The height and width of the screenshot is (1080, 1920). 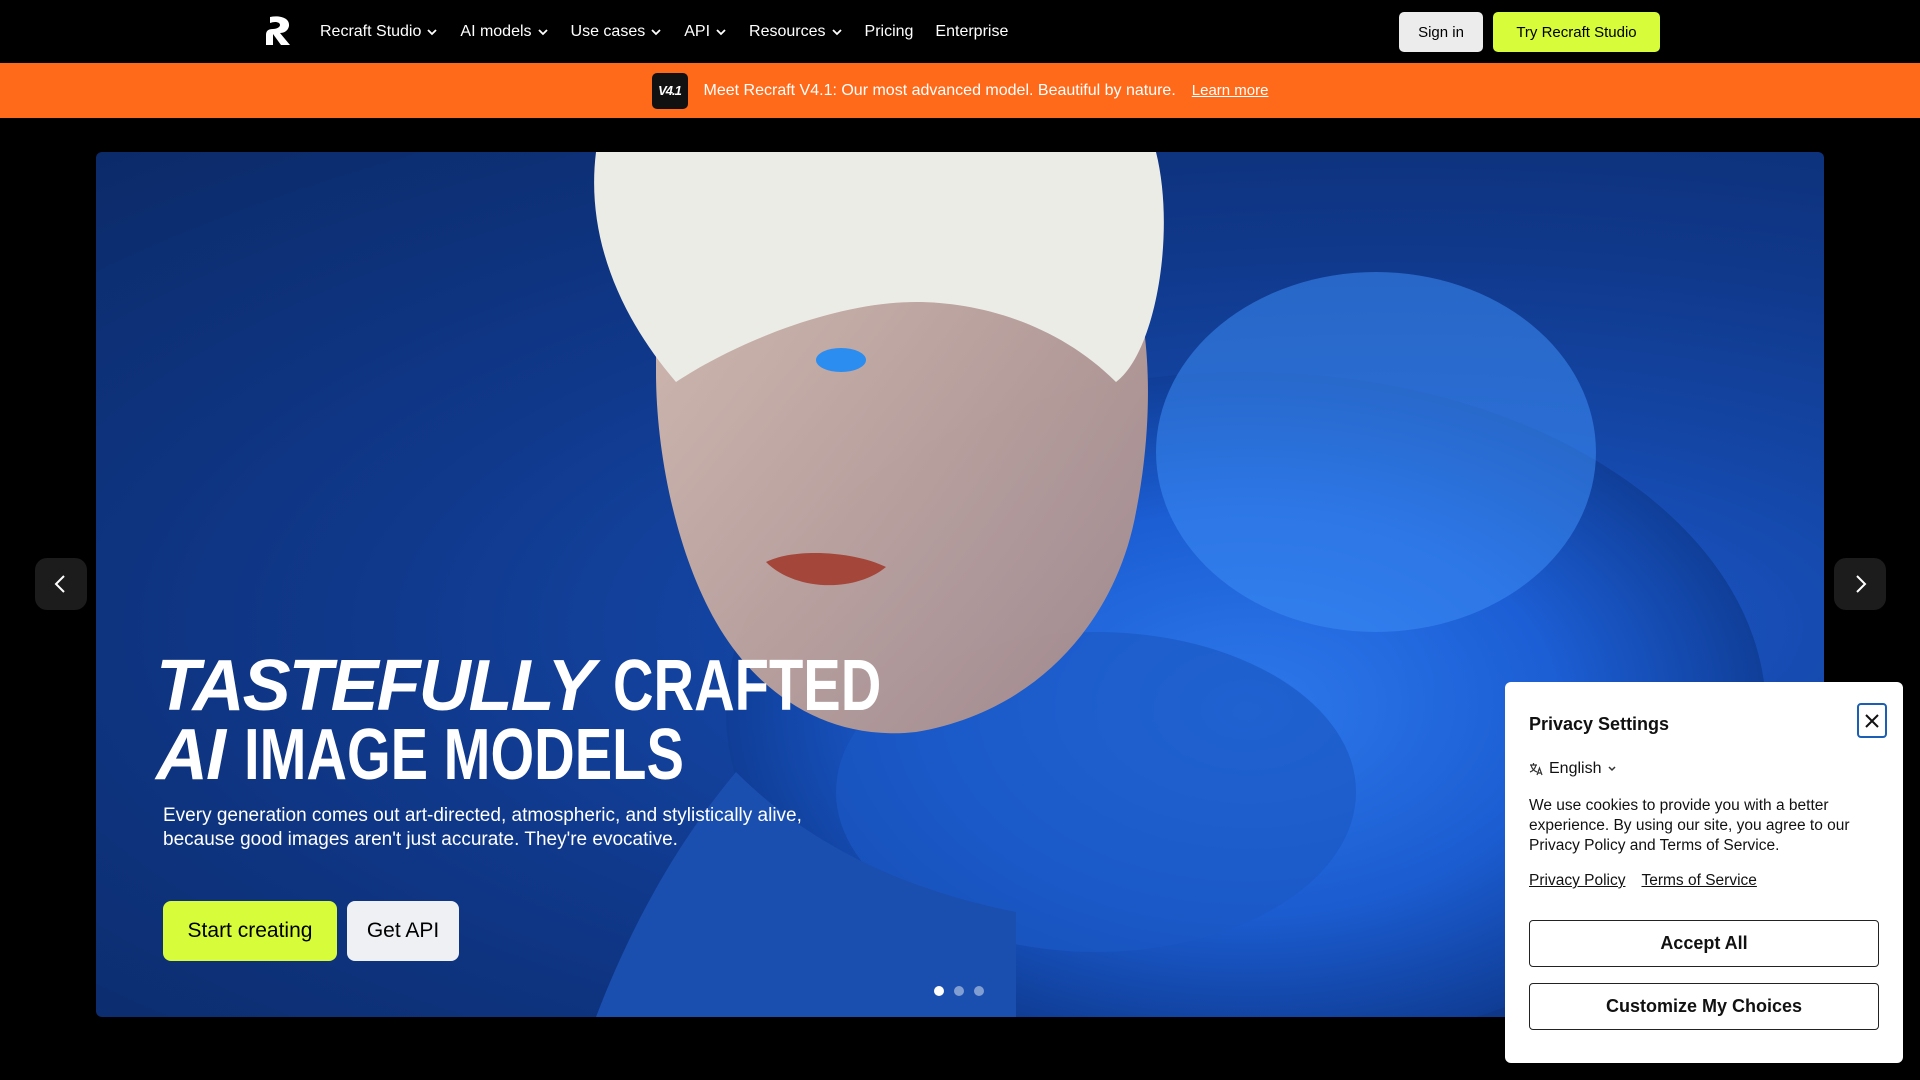 I want to click on accept-all-button: Accept All, so click(x=1704, y=943).